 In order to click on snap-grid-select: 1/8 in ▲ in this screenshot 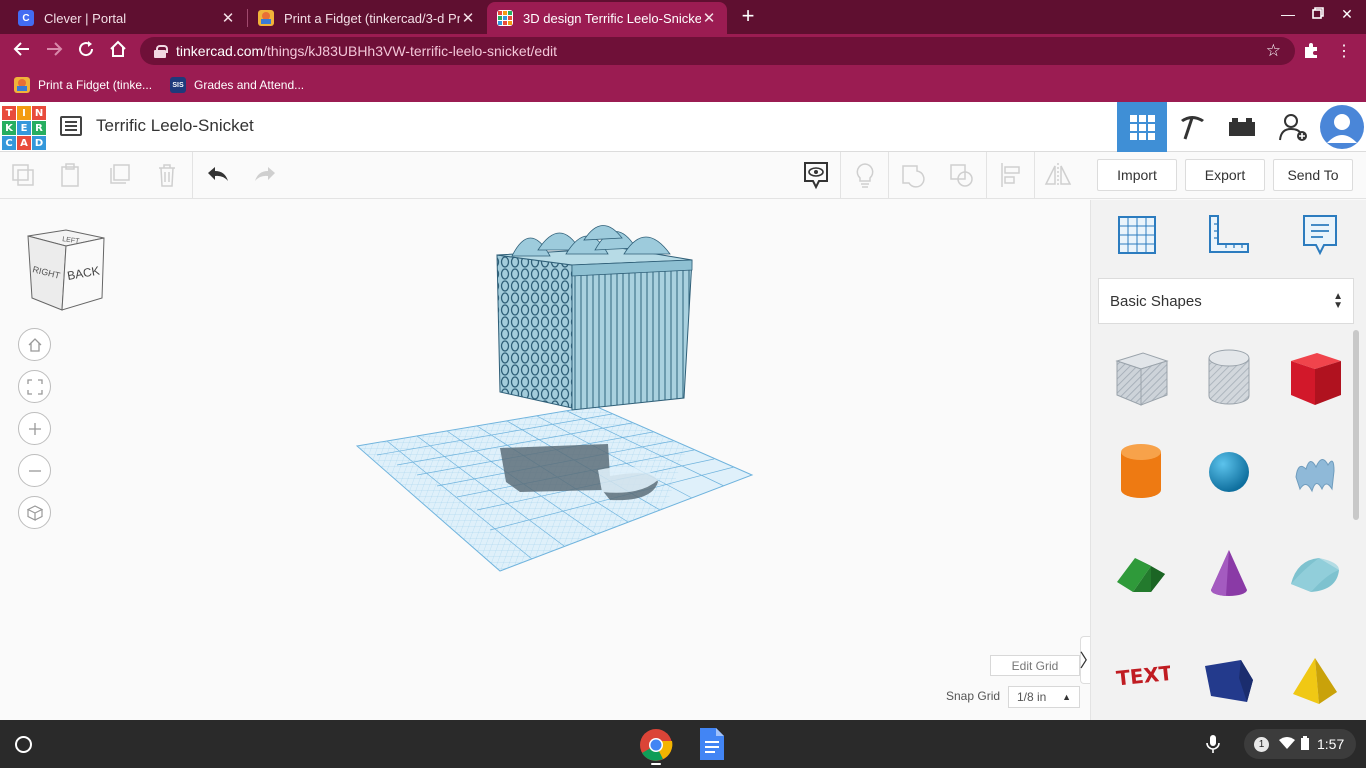, I will do `click(1044, 697)`.